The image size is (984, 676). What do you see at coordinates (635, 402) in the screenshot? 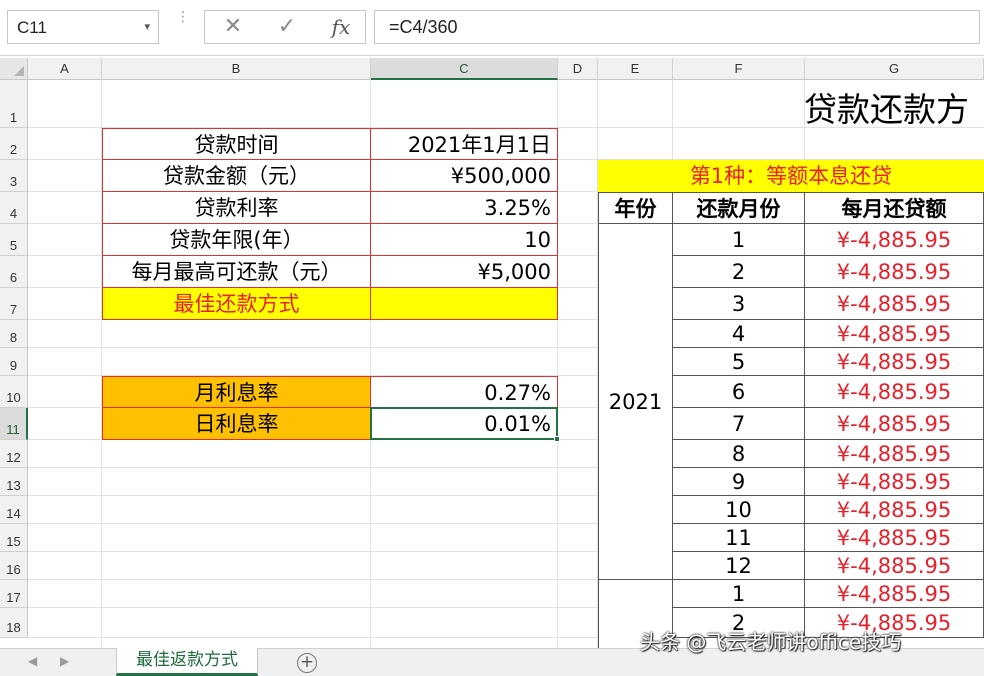
I see `year-cell: 2021` at bounding box center [635, 402].